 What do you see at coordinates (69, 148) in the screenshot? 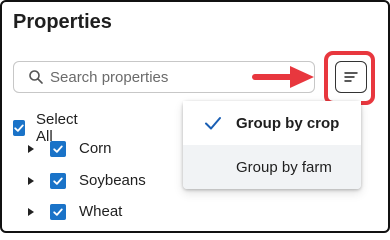
I see `tree-item-corn: Corn` at bounding box center [69, 148].